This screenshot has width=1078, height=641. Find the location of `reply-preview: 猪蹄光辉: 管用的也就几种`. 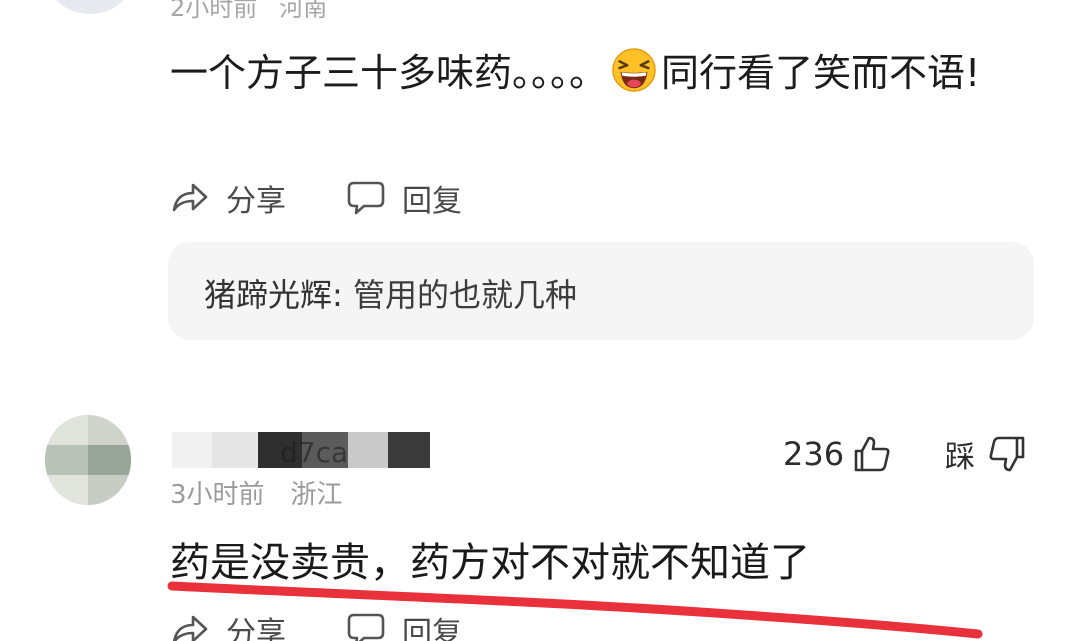

reply-preview: 猪蹄光辉: 管用的也就几种 is located at coordinates (601, 291).